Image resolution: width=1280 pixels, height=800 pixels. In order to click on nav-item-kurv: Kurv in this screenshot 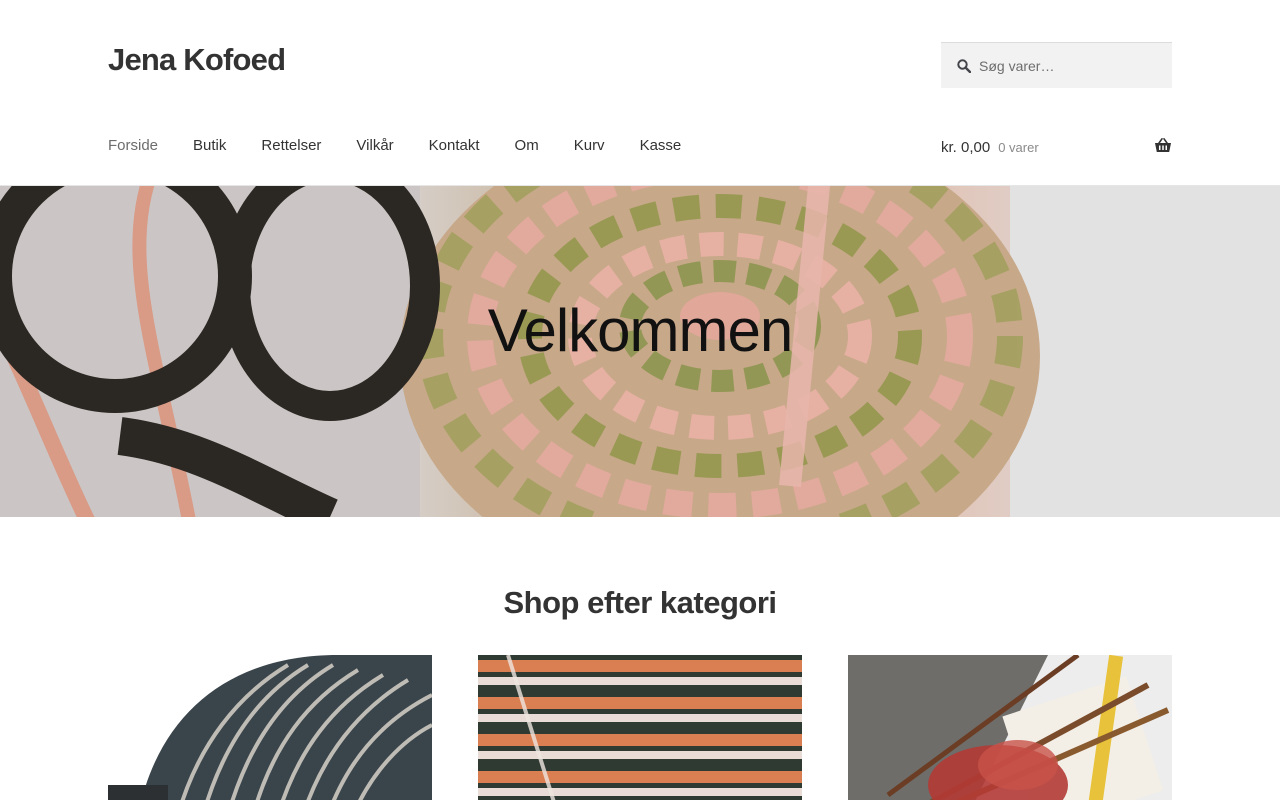, I will do `click(589, 146)`.